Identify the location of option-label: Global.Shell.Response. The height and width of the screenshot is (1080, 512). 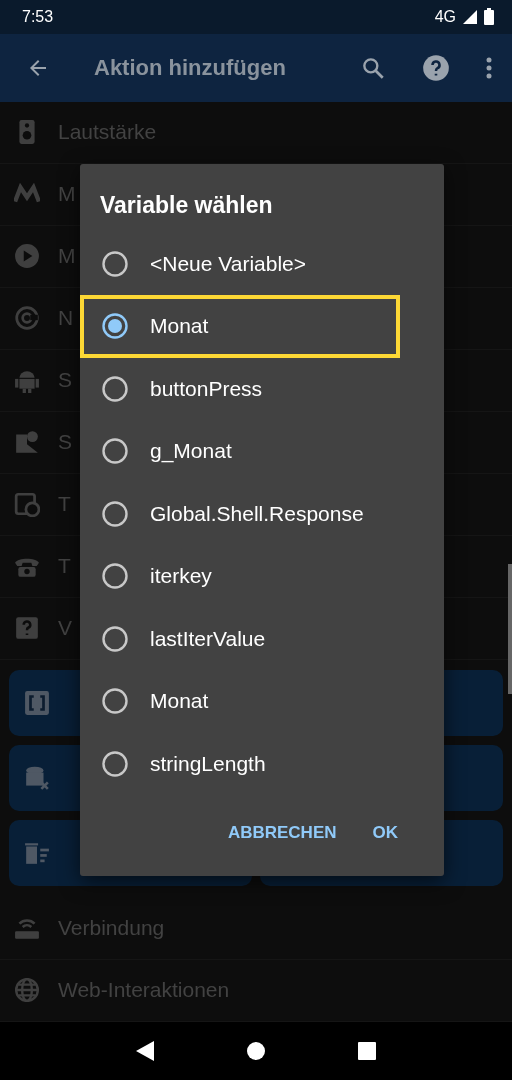
(257, 513).